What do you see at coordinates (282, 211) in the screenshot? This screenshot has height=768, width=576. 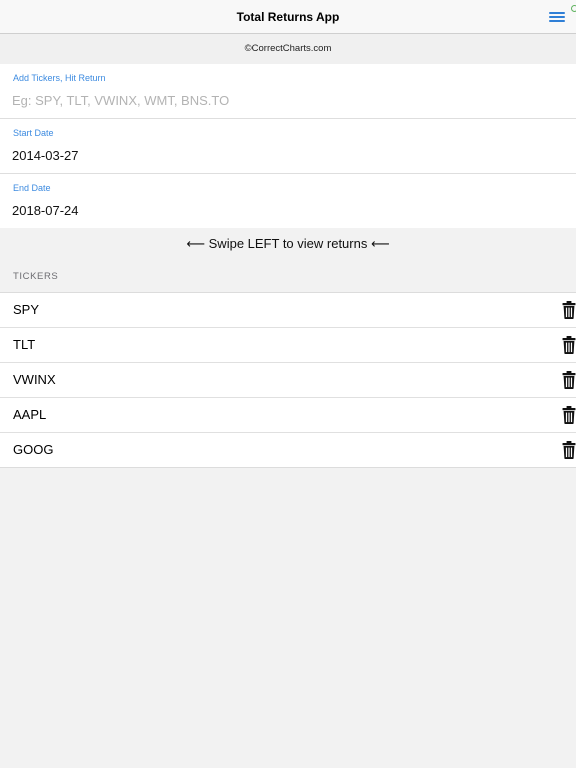 I see `end-date-input: 2018-07-24` at bounding box center [282, 211].